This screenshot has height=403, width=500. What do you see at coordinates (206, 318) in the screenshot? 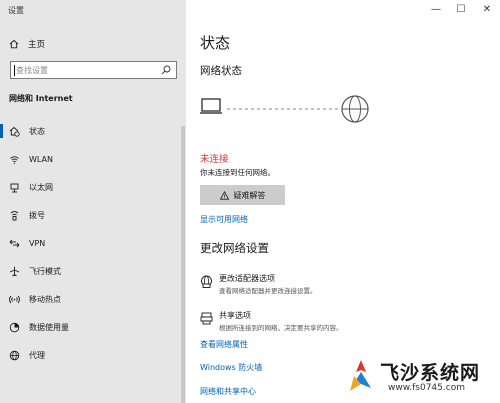
I see `sharing-icon` at bounding box center [206, 318].